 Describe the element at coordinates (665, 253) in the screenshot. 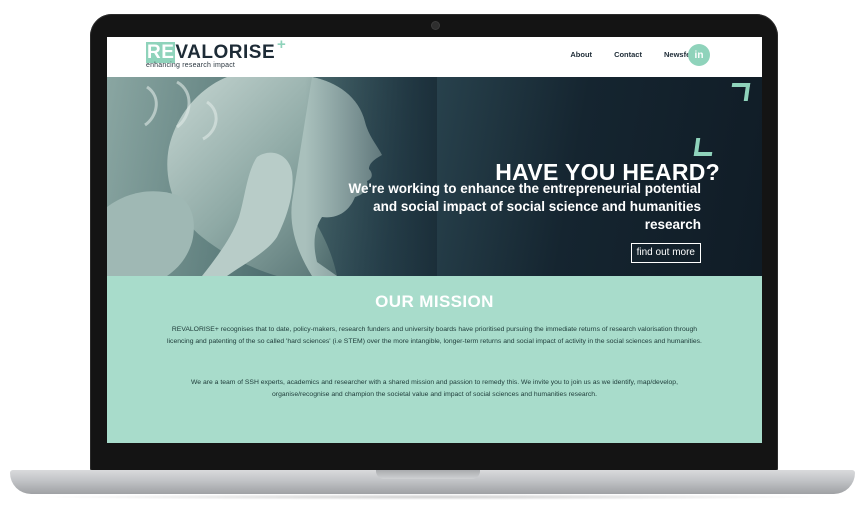

I see `find-out-more-button: find out more` at that location.